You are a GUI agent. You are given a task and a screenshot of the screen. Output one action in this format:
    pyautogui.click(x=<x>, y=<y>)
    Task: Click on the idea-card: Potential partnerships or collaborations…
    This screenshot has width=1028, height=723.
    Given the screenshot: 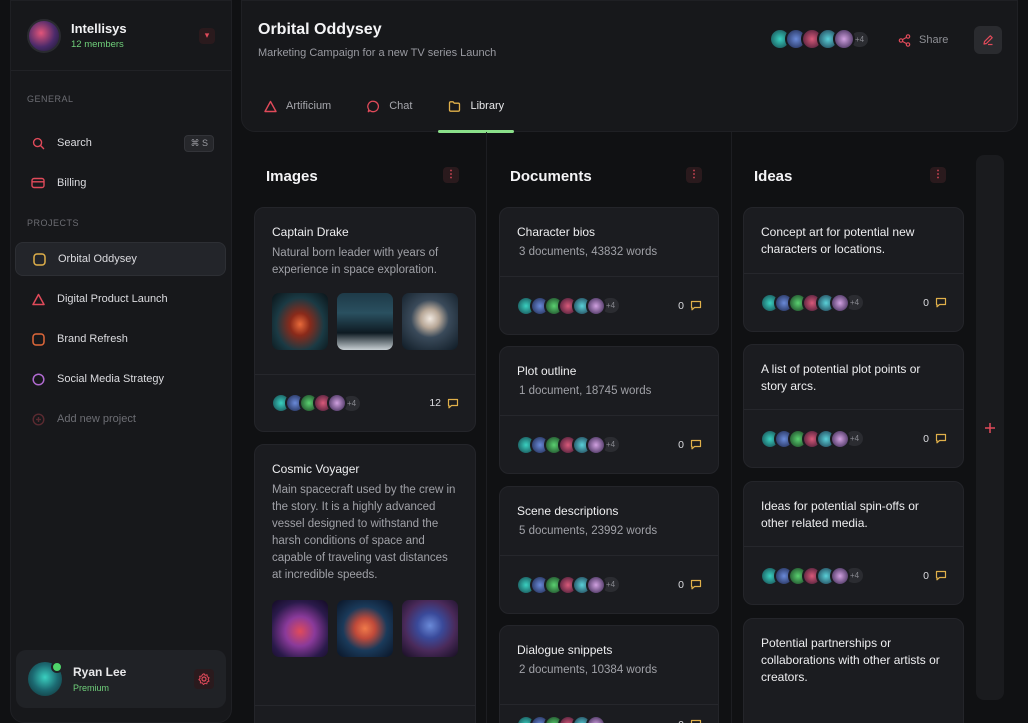 What is the action you would take?
    pyautogui.click(x=853, y=670)
    